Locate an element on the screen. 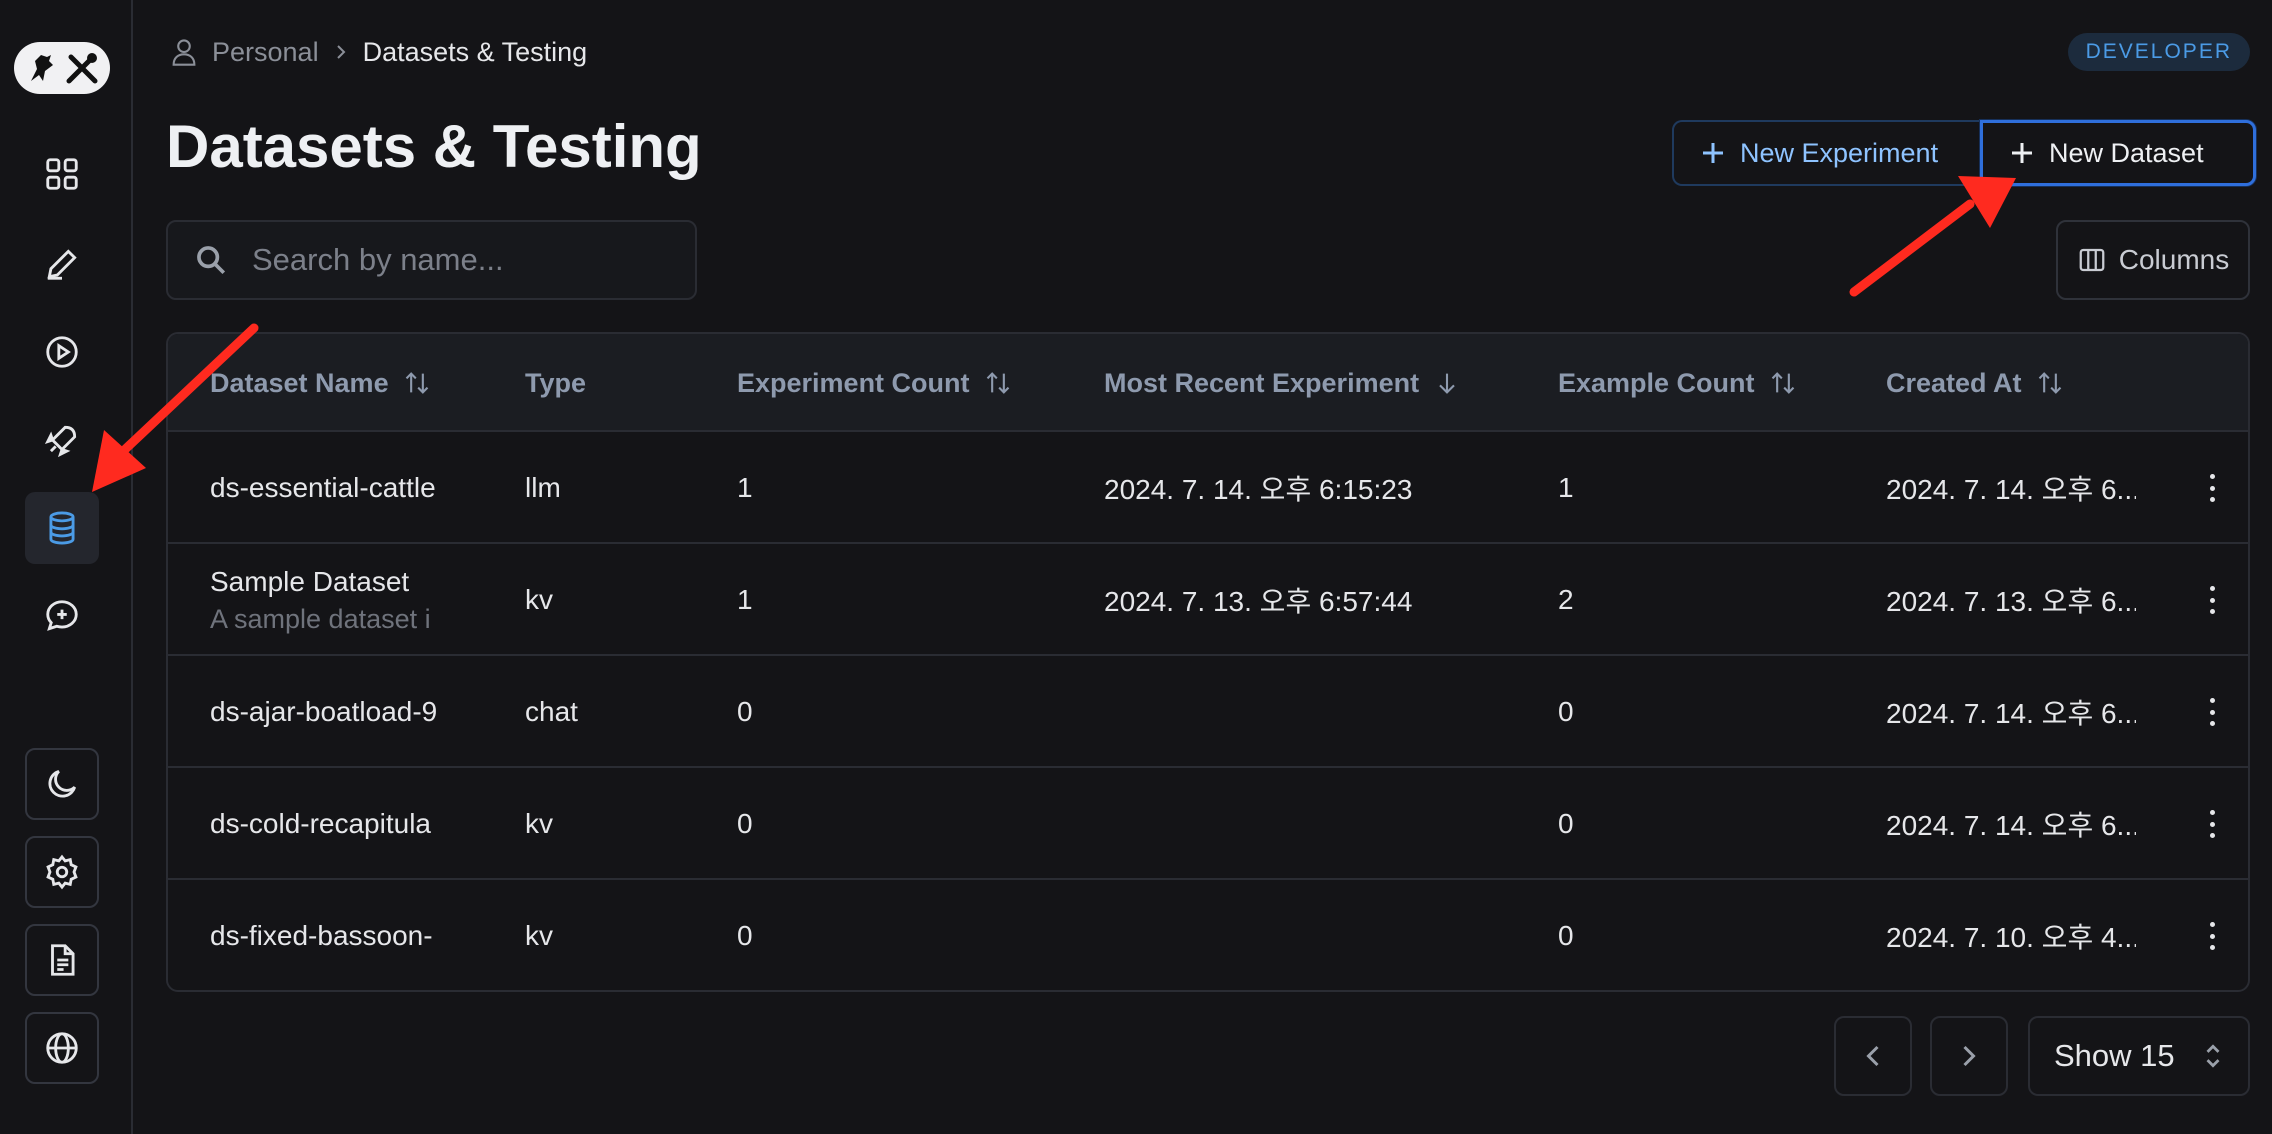  page-size-select: Show 15 is located at coordinates (2139, 1056).